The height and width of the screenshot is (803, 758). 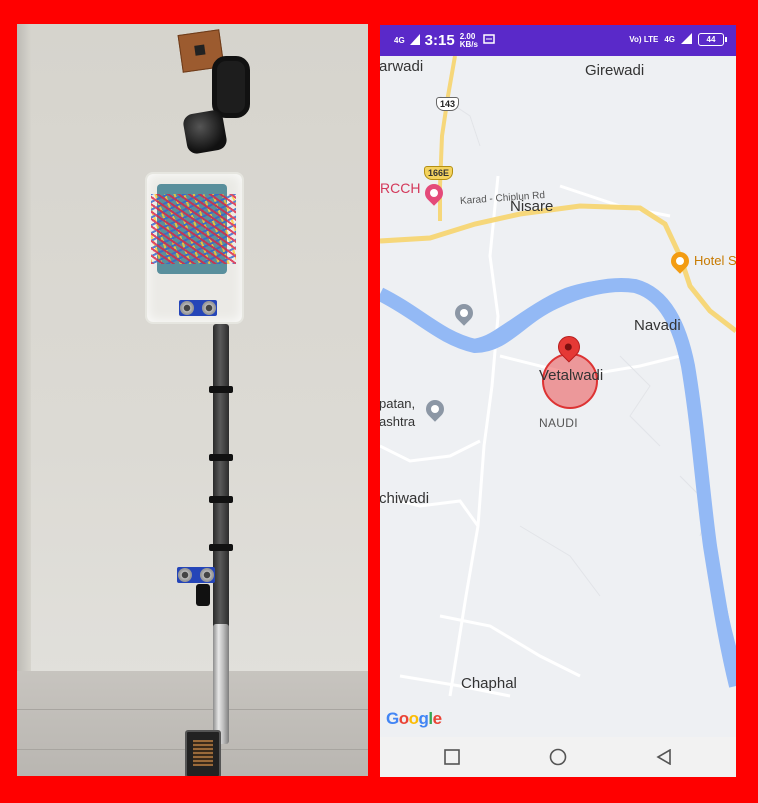 I want to click on stick-lower-section, so click(x=221, y=684).